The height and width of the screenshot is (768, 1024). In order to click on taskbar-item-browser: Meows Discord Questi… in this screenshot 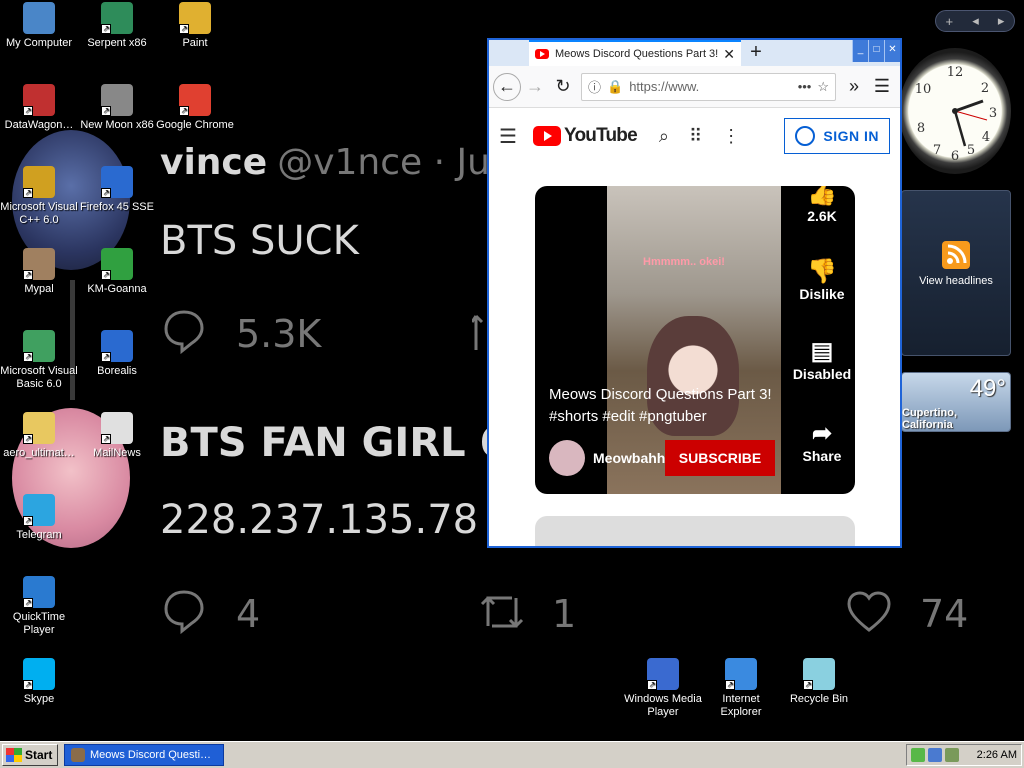, I will do `click(144, 755)`.